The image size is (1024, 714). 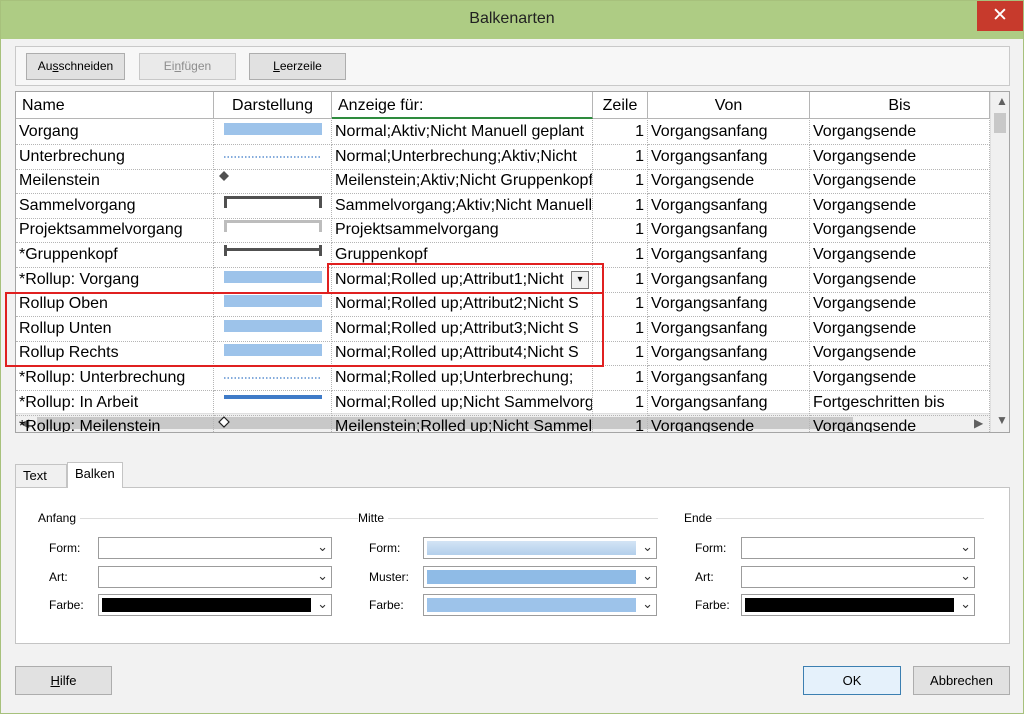 I want to click on tab-balken: Balken, so click(x=95, y=475).